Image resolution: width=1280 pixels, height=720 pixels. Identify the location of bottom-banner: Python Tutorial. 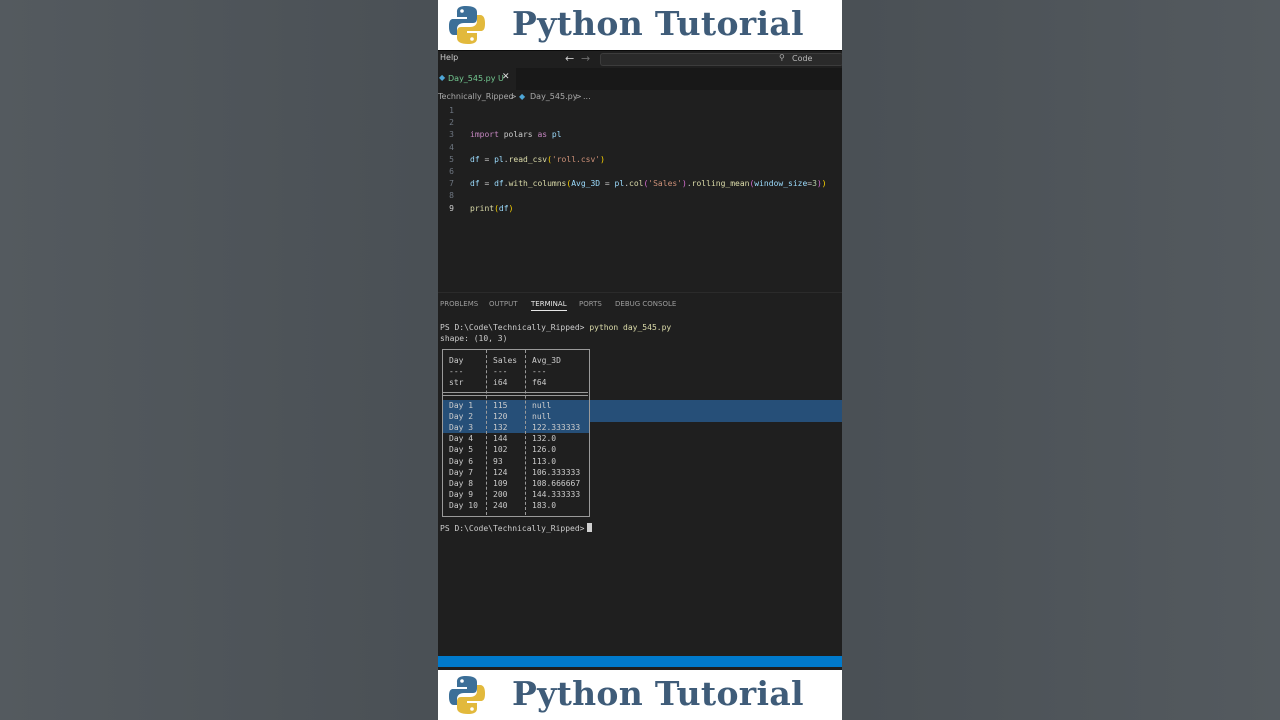
(640, 695).